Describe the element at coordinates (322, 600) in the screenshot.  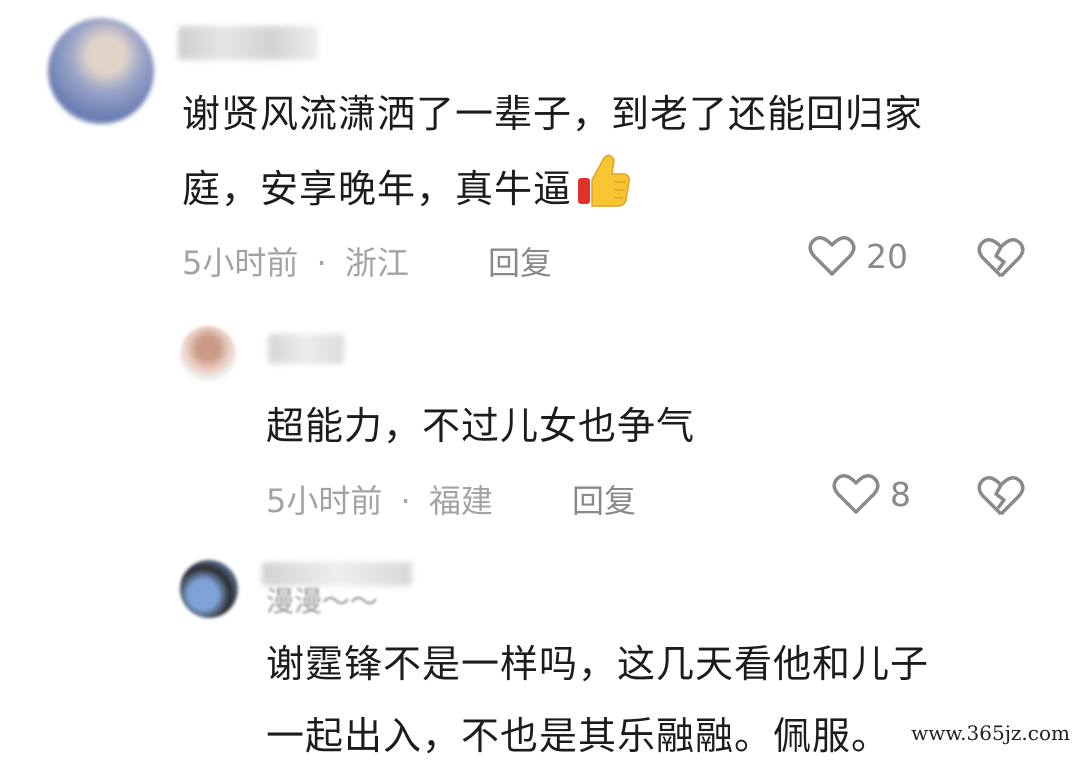
I see `username: 漫漫～～` at that location.